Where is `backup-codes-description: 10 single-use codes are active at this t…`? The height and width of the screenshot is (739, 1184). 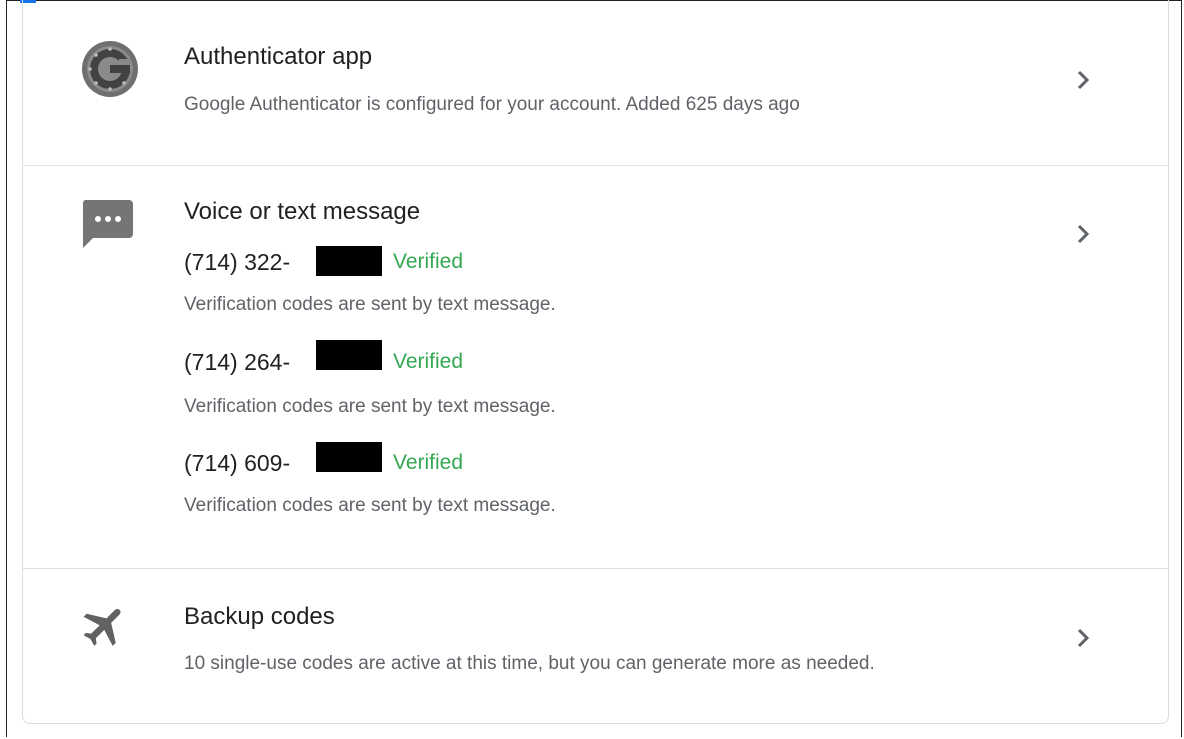
backup-codes-description: 10 single-use codes are active at this t… is located at coordinates (529, 663).